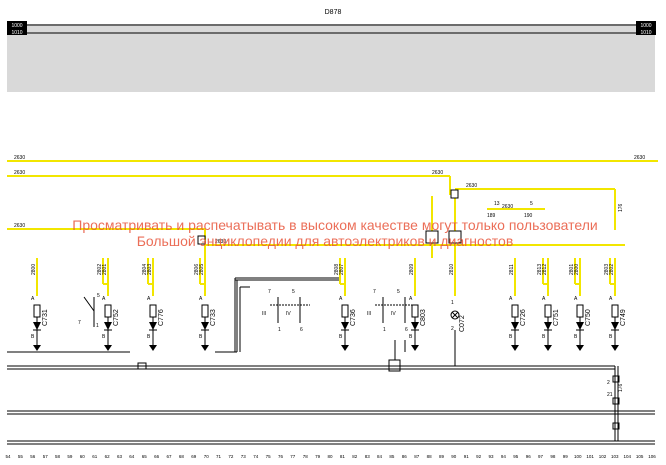 The width and height of the screenshot is (666, 465). Describe the element at coordinates (169, 456) in the screenshot. I see `ruler-tick: 67` at that location.